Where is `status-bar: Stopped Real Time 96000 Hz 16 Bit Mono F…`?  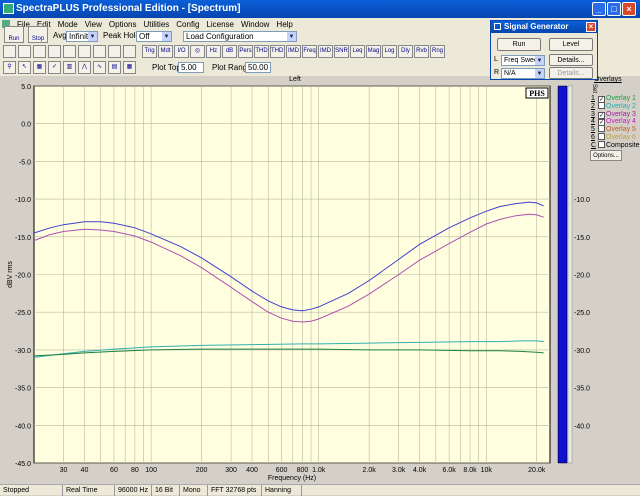
status-bar: Stopped Real Time 96000 Hz 16 Bit Mono F… is located at coordinates (320, 490).